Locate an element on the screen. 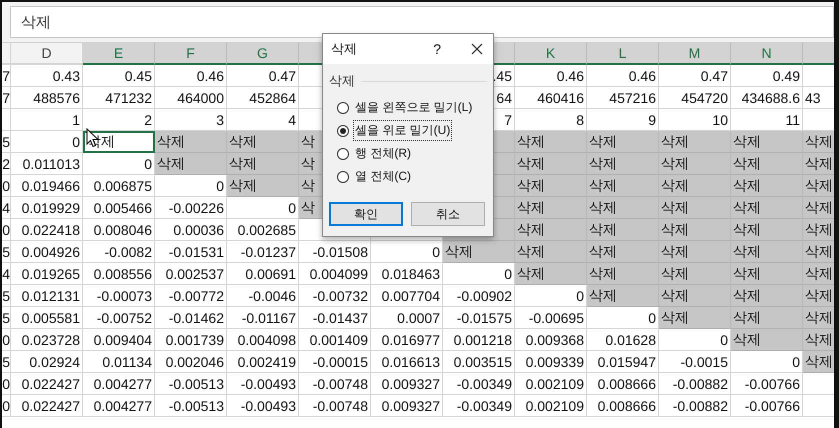 The width and height of the screenshot is (839, 428). table-cell: 0.019265 is located at coordinates (47, 274).